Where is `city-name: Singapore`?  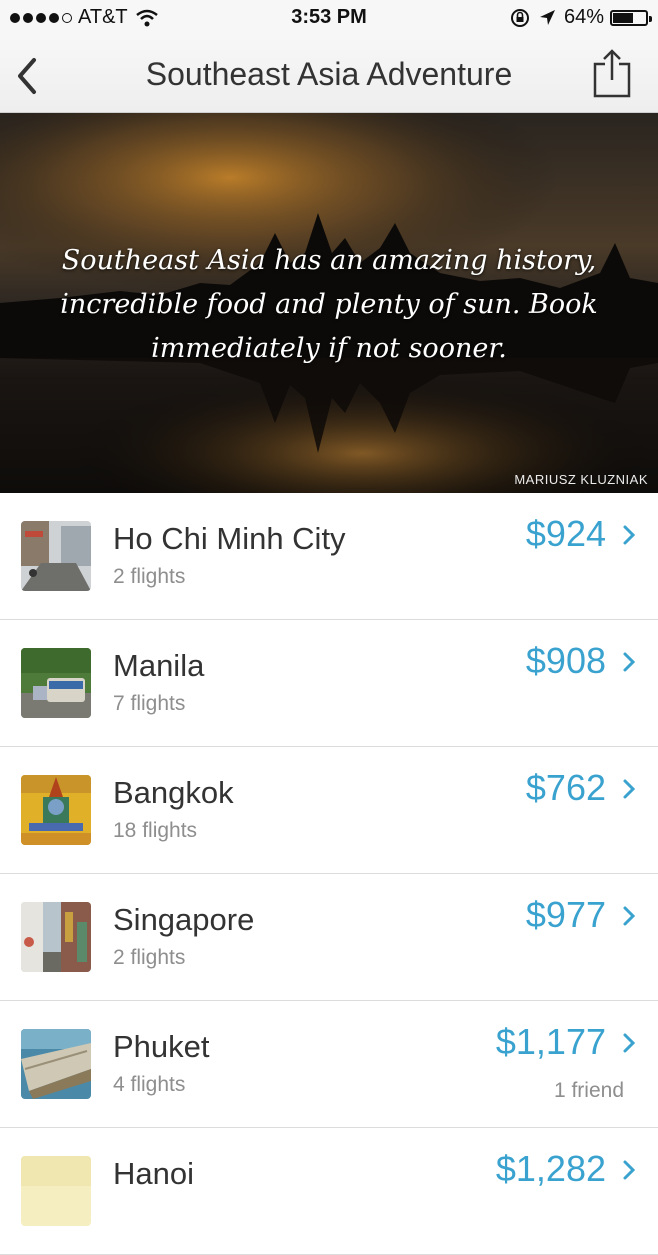
city-name: Singapore is located at coordinates (184, 919).